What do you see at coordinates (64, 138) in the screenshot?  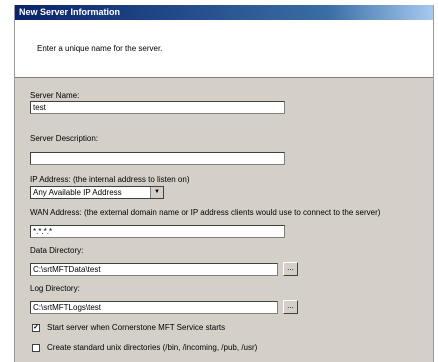 I see `server-description-label: Server Description:` at bounding box center [64, 138].